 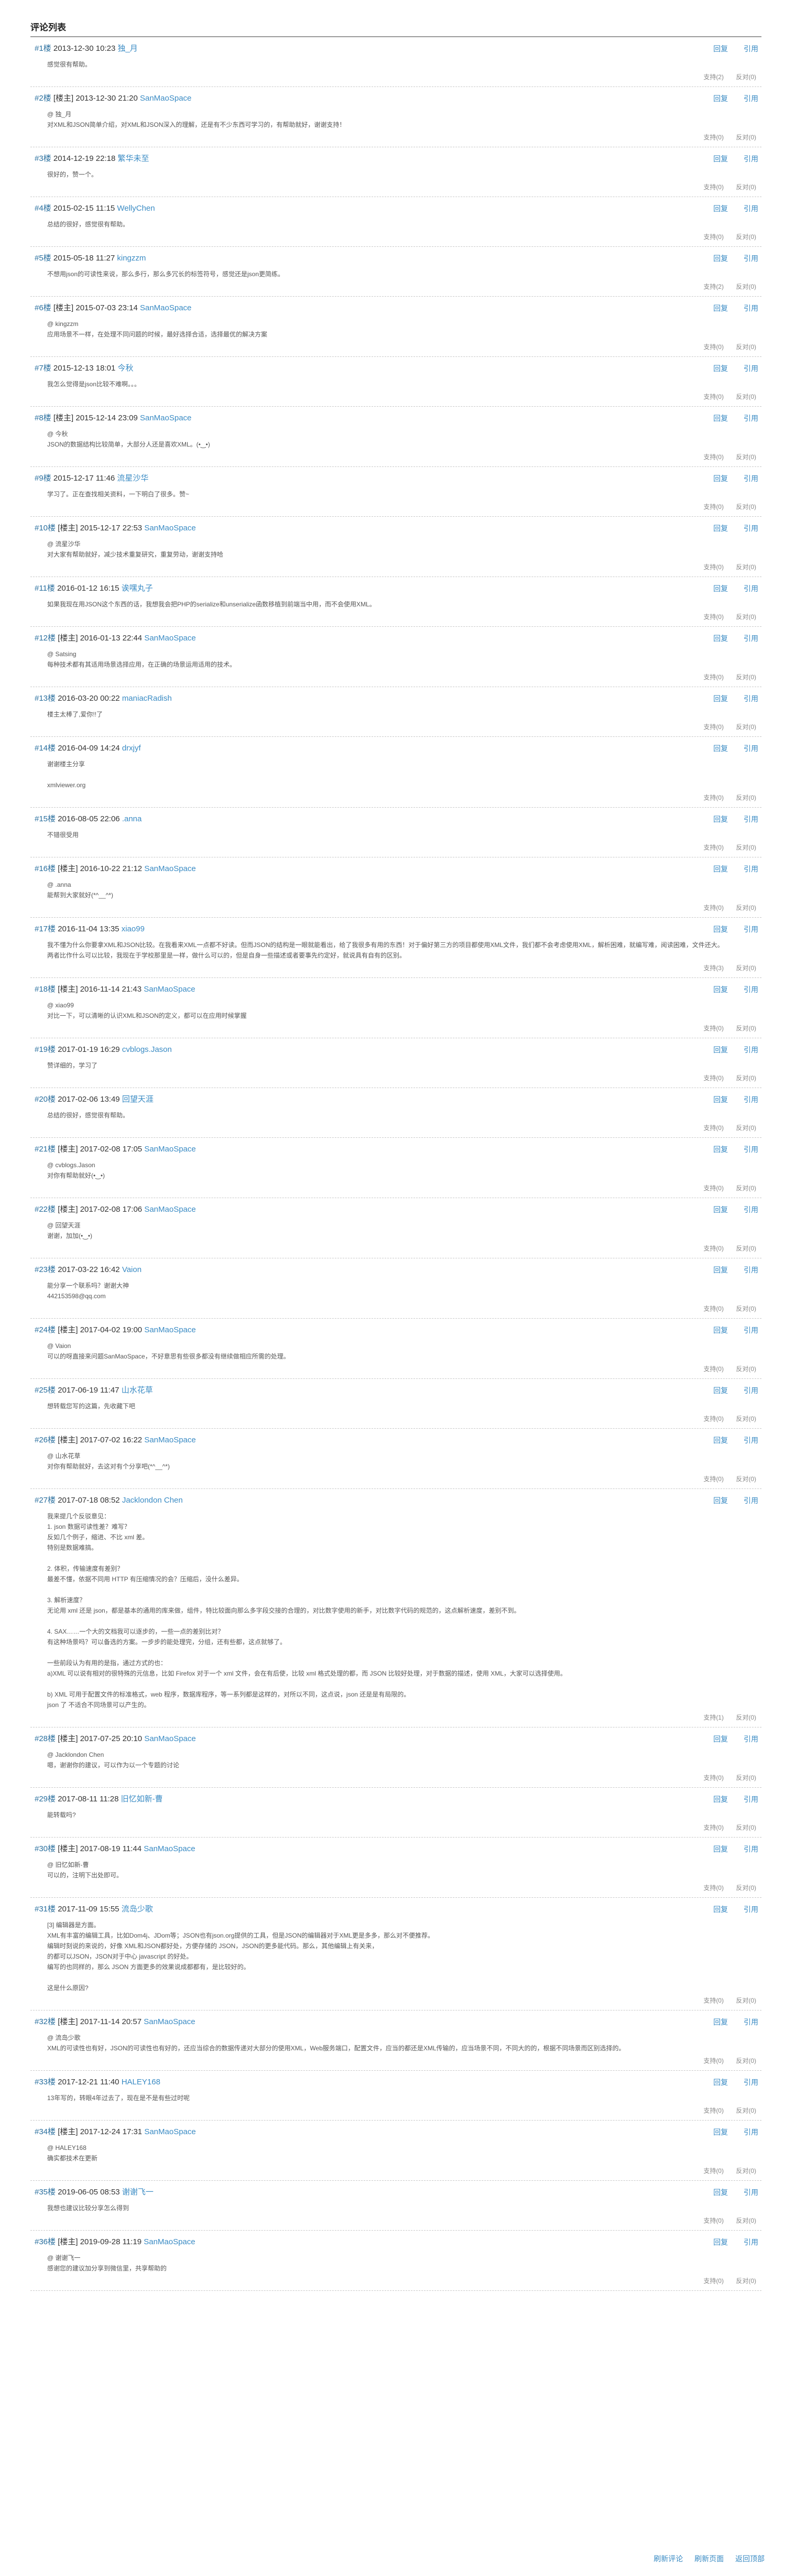 I want to click on support-button: 支持(3), so click(x=713, y=968).